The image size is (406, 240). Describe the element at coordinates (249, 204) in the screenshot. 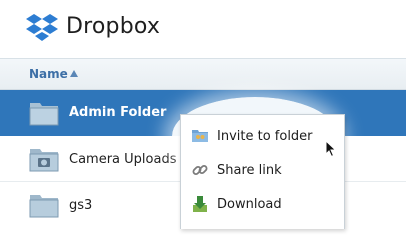

I see `menu-item-label: Download` at that location.